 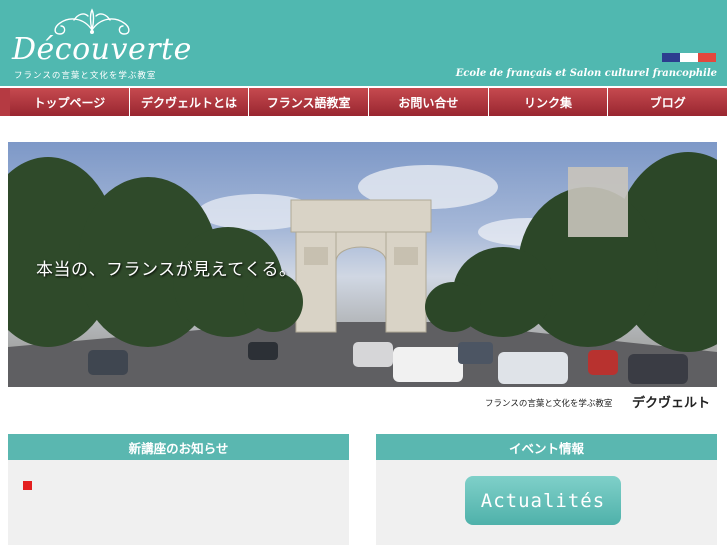 I want to click on main-nav: トップページ デクヴェルトとは フランス語教室 お問い合せ リンク集 ブログ, so click(x=363, y=102).